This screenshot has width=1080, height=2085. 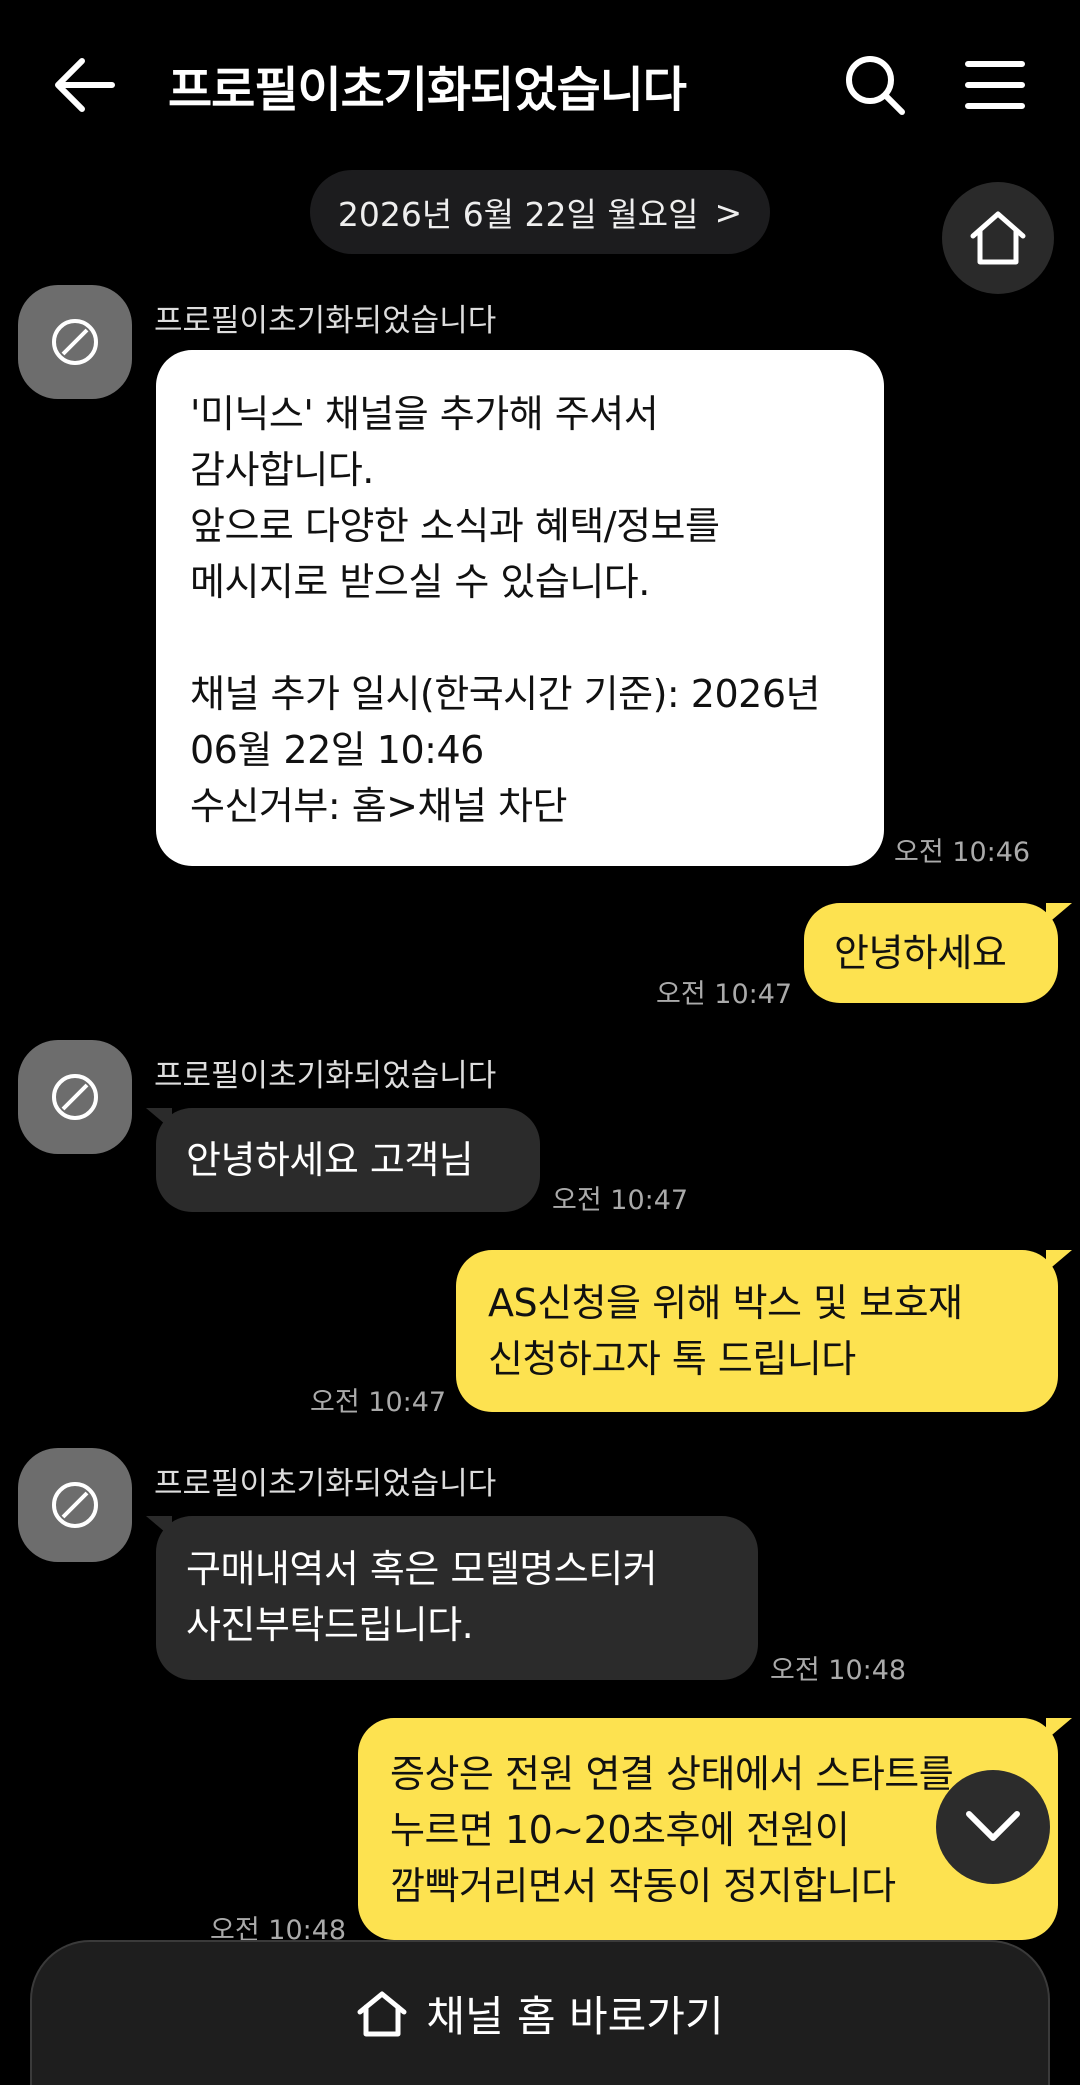 I want to click on channel-home-label: 채널 홈 바로가기, so click(x=575, y=2016).